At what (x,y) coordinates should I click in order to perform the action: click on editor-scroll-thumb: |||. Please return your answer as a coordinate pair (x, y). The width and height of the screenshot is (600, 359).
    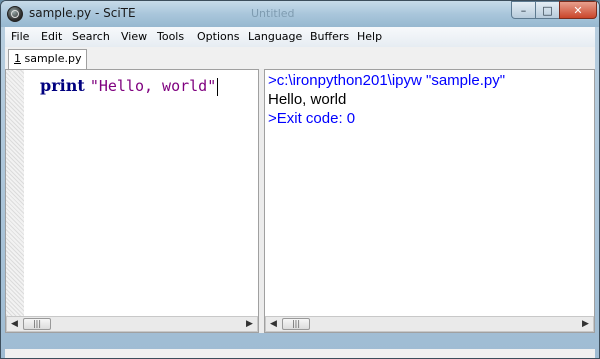
    Looking at the image, I should click on (37, 324).